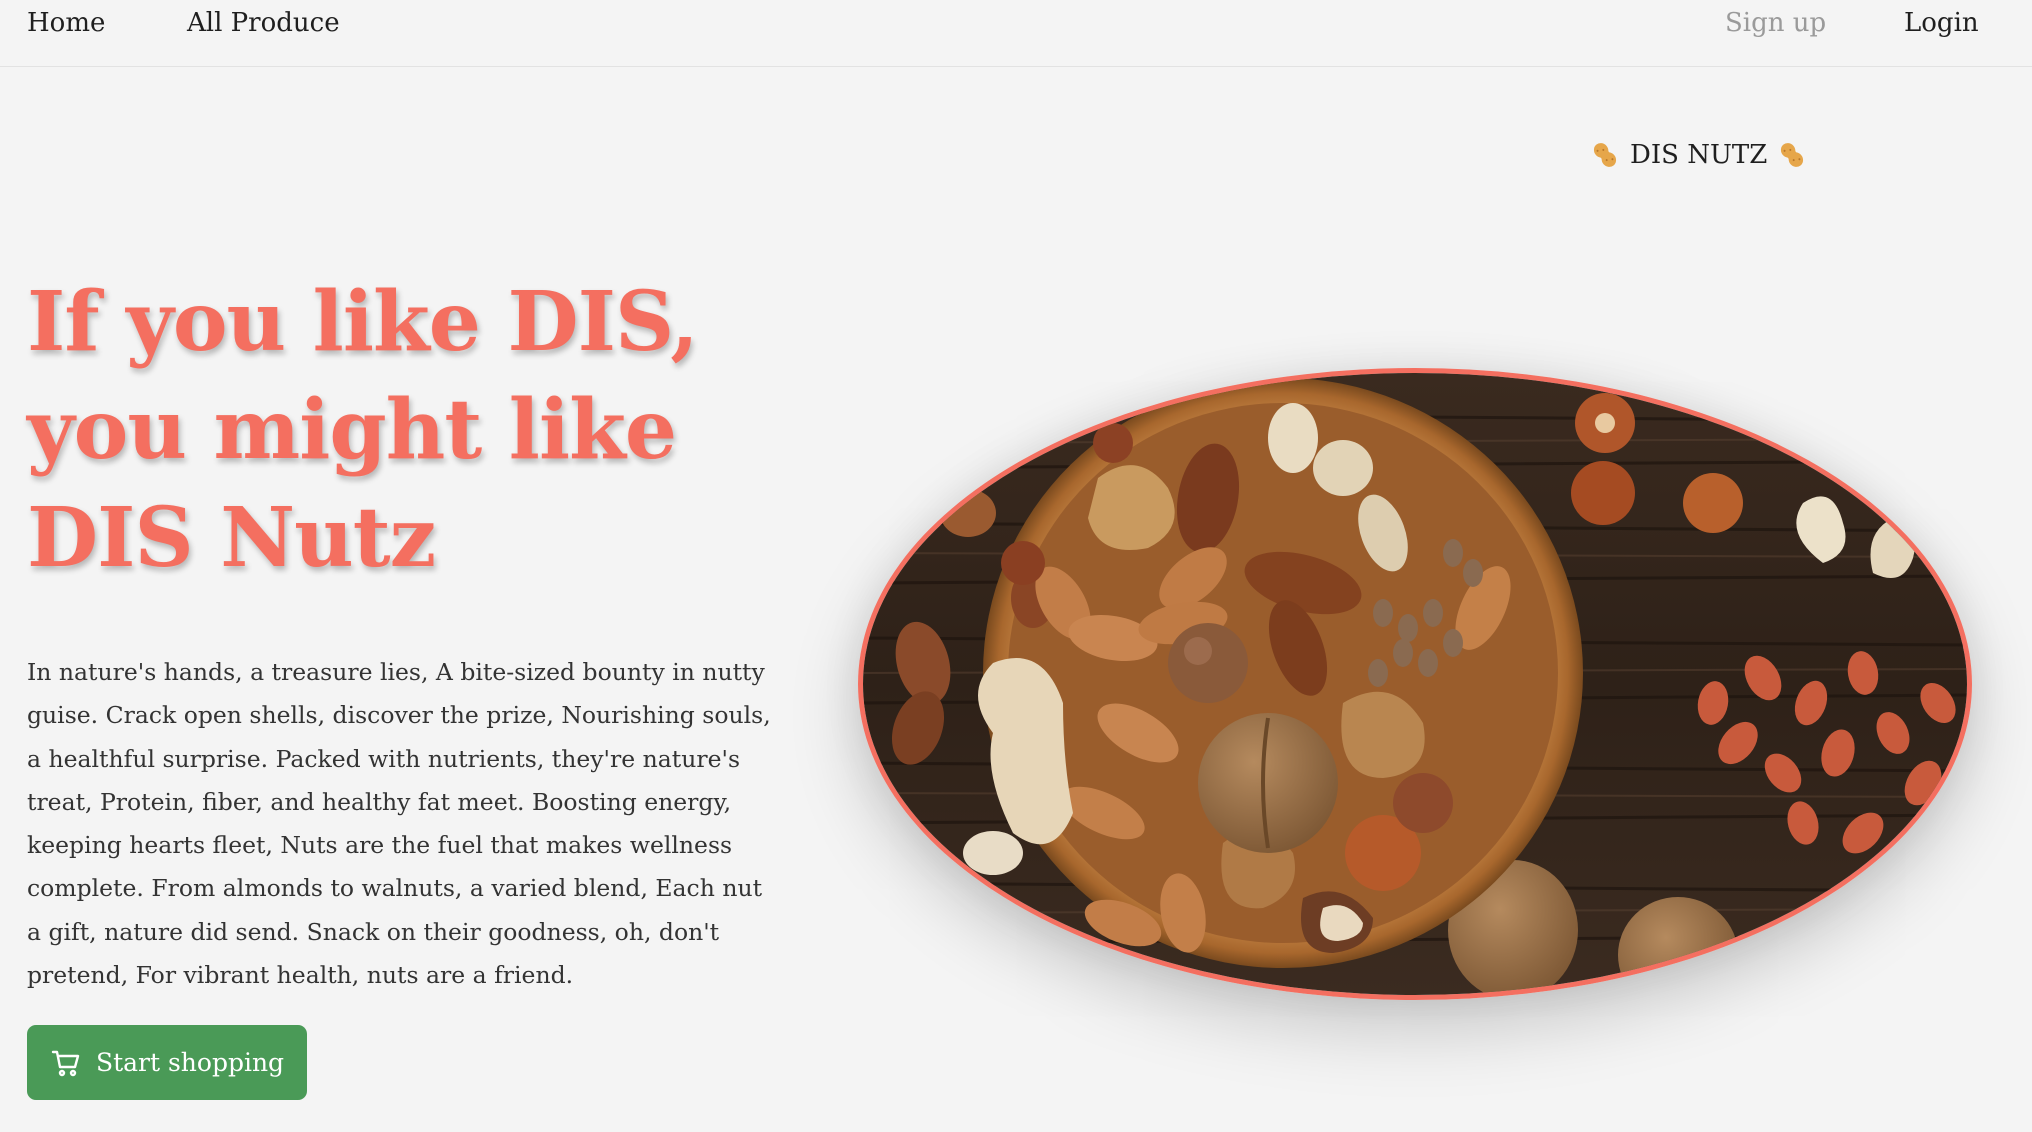 This screenshot has height=1132, width=2032. I want to click on nav-login-link: Login, so click(1941, 23).